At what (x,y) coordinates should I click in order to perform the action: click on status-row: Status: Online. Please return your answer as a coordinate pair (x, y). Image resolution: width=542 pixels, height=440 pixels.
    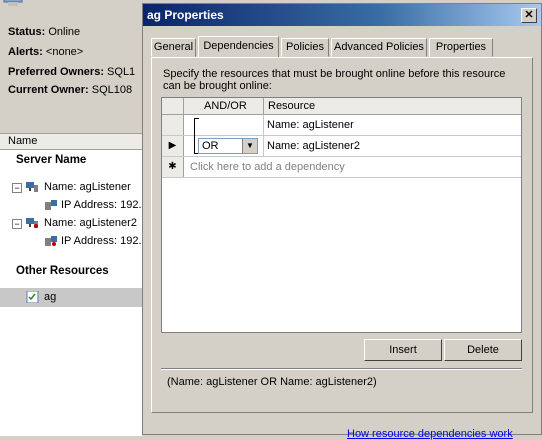
    Looking at the image, I should click on (44, 32).